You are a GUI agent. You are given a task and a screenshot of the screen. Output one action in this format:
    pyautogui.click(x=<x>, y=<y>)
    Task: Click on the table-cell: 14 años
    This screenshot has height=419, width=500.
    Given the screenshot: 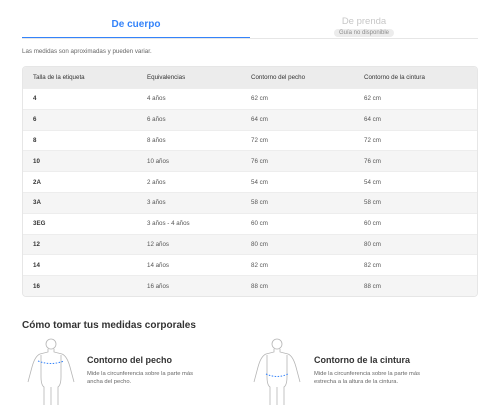 What is the action you would take?
    pyautogui.click(x=158, y=265)
    